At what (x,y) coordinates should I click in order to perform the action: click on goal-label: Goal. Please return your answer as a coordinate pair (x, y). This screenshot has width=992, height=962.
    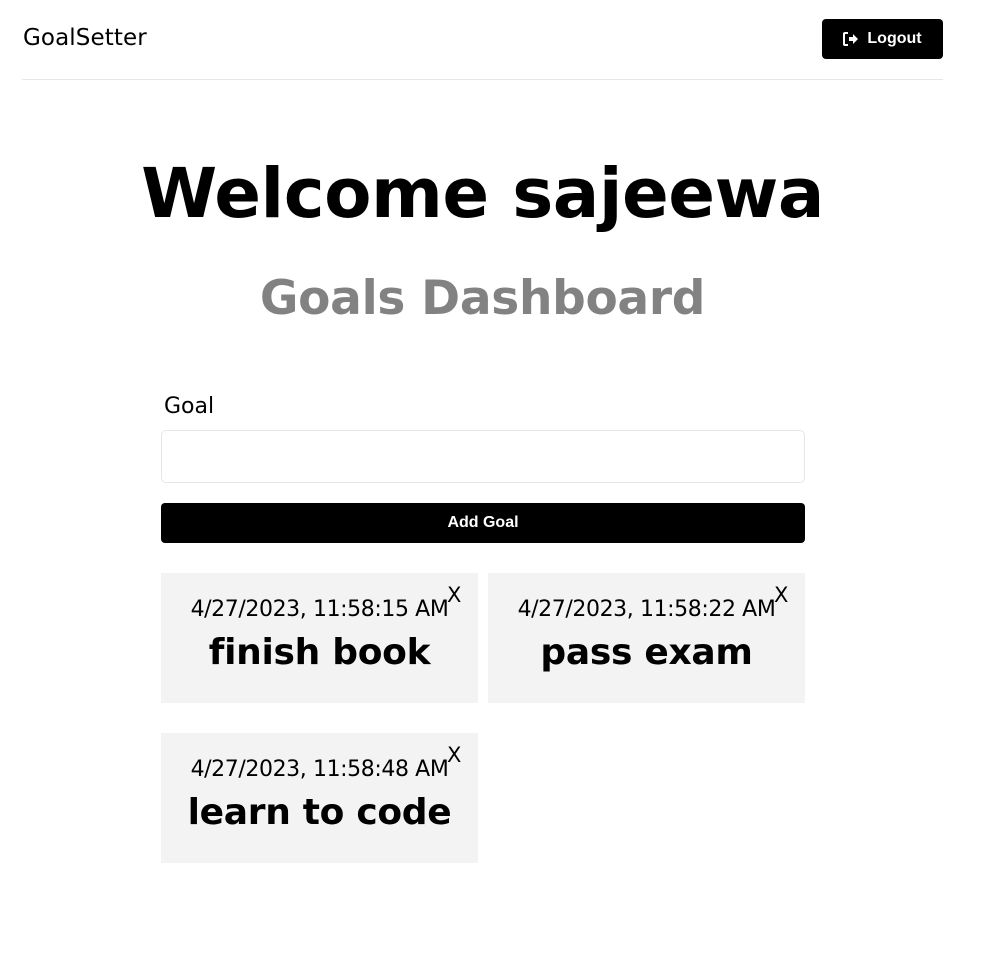
    Looking at the image, I should click on (189, 406).